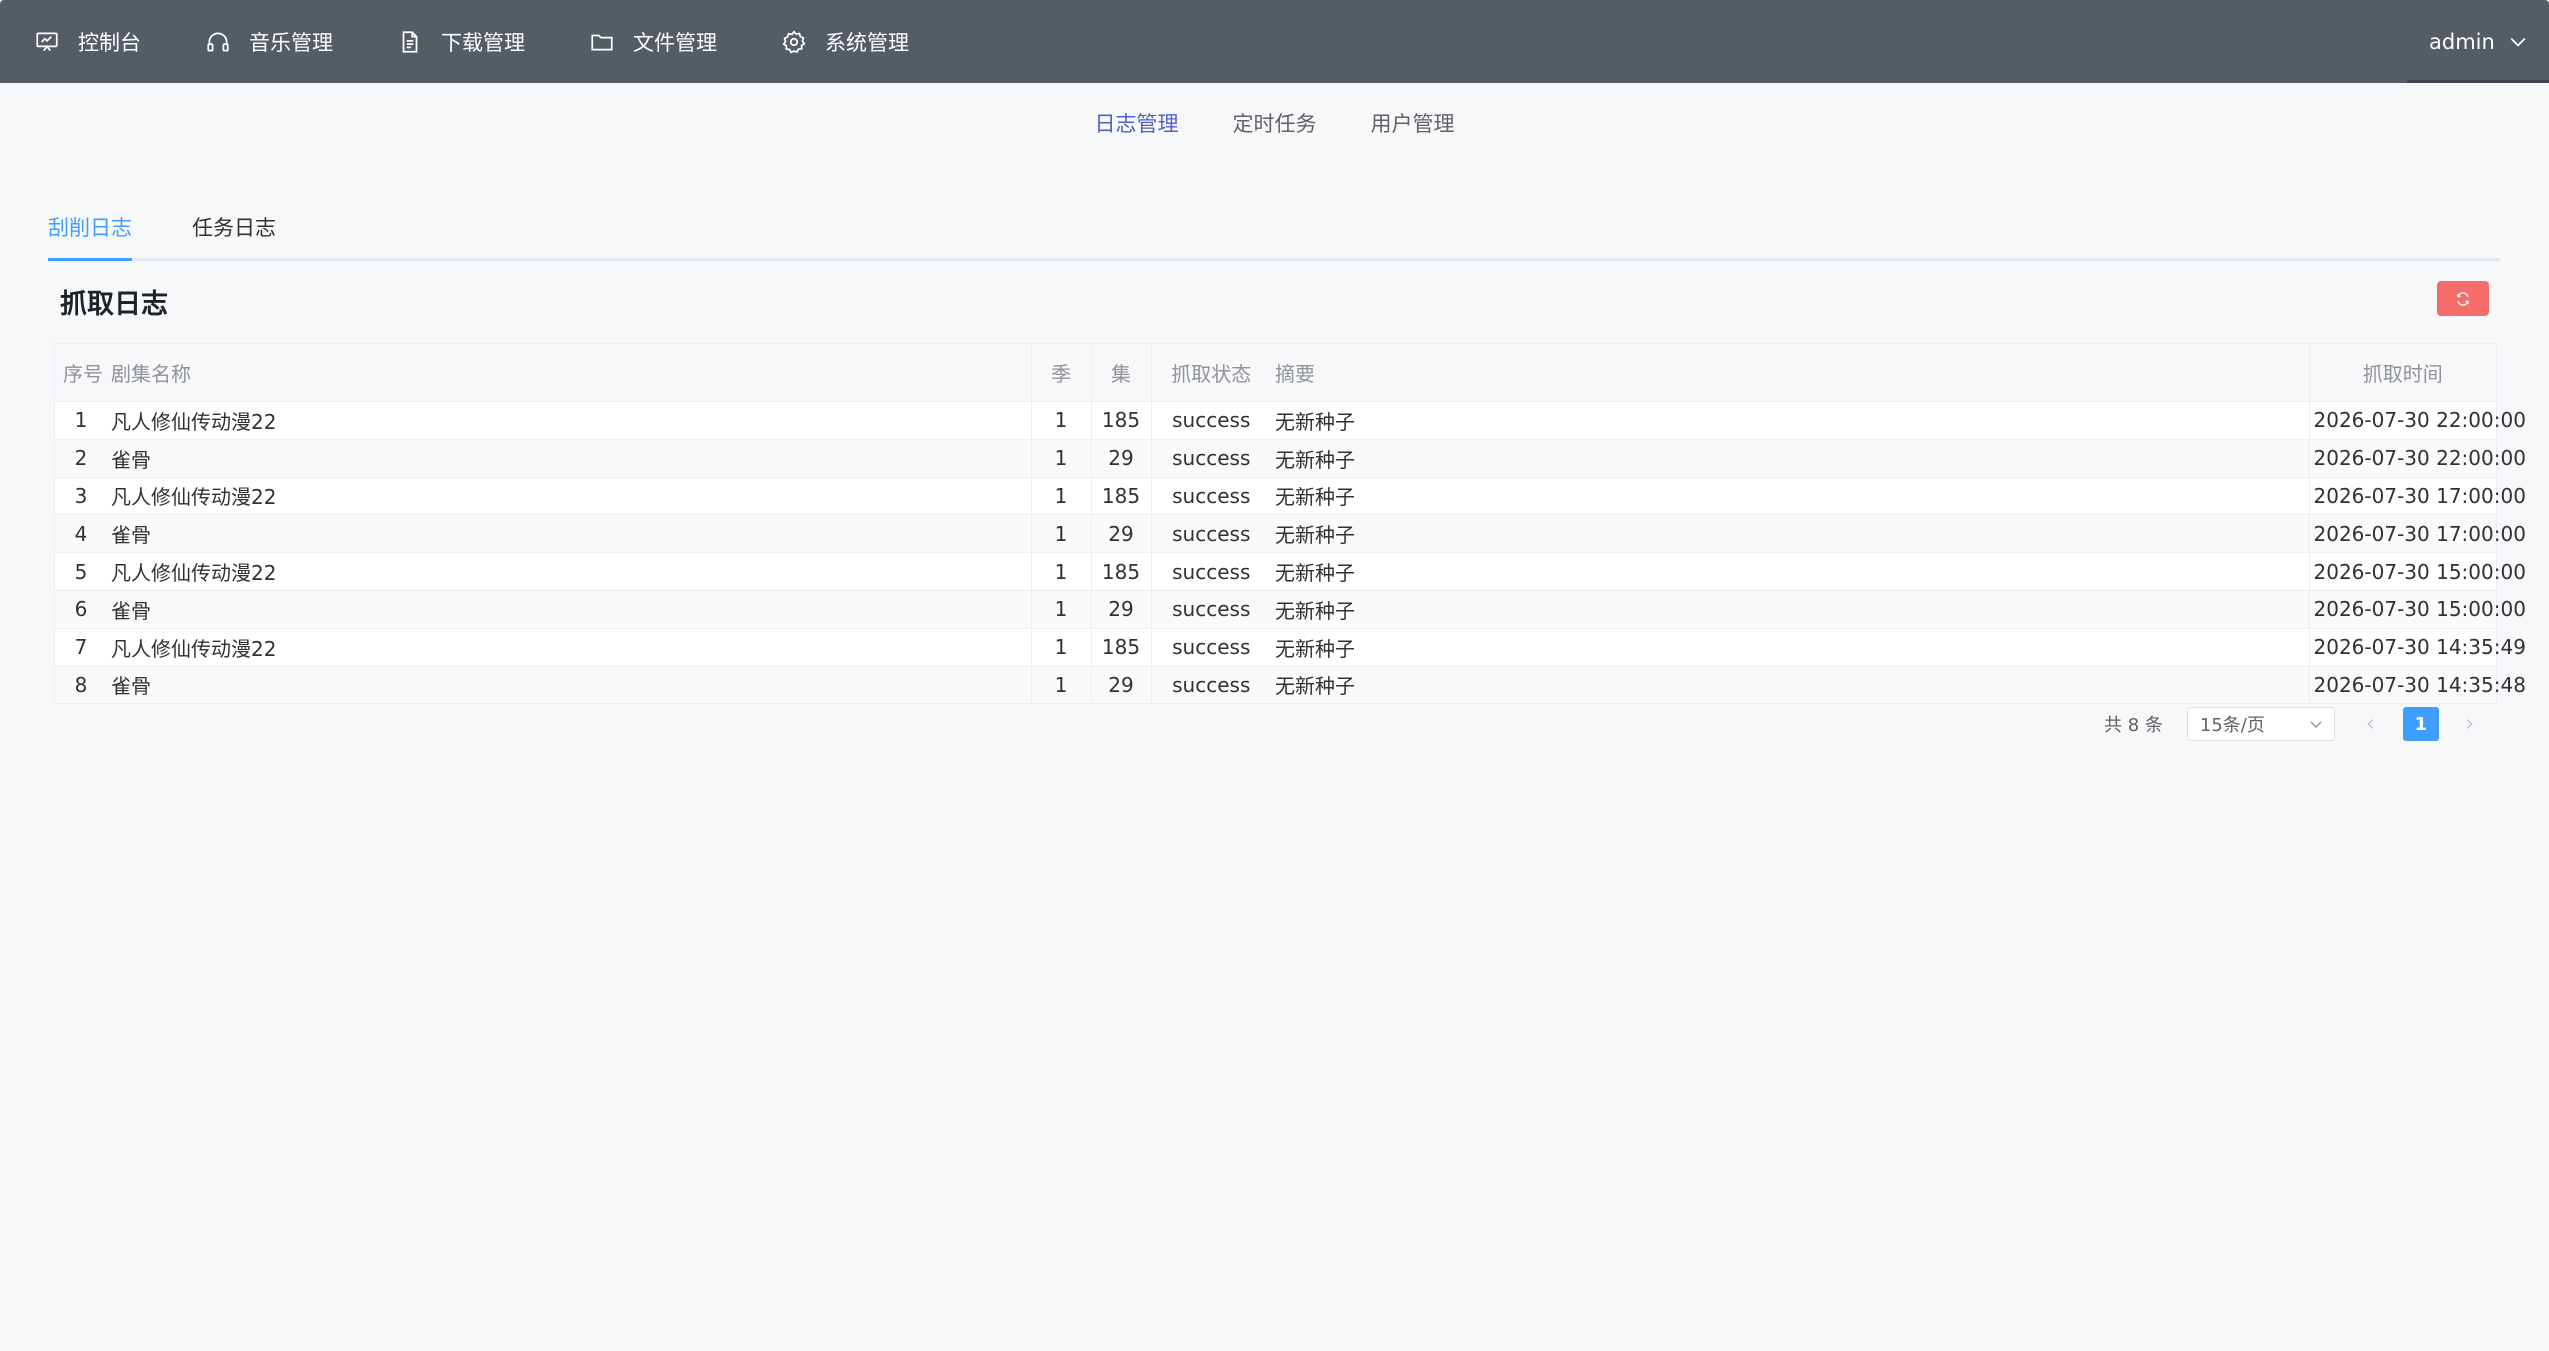 The width and height of the screenshot is (2549, 1351). Describe the element at coordinates (218, 41) in the screenshot. I see `headphones-icon` at that location.